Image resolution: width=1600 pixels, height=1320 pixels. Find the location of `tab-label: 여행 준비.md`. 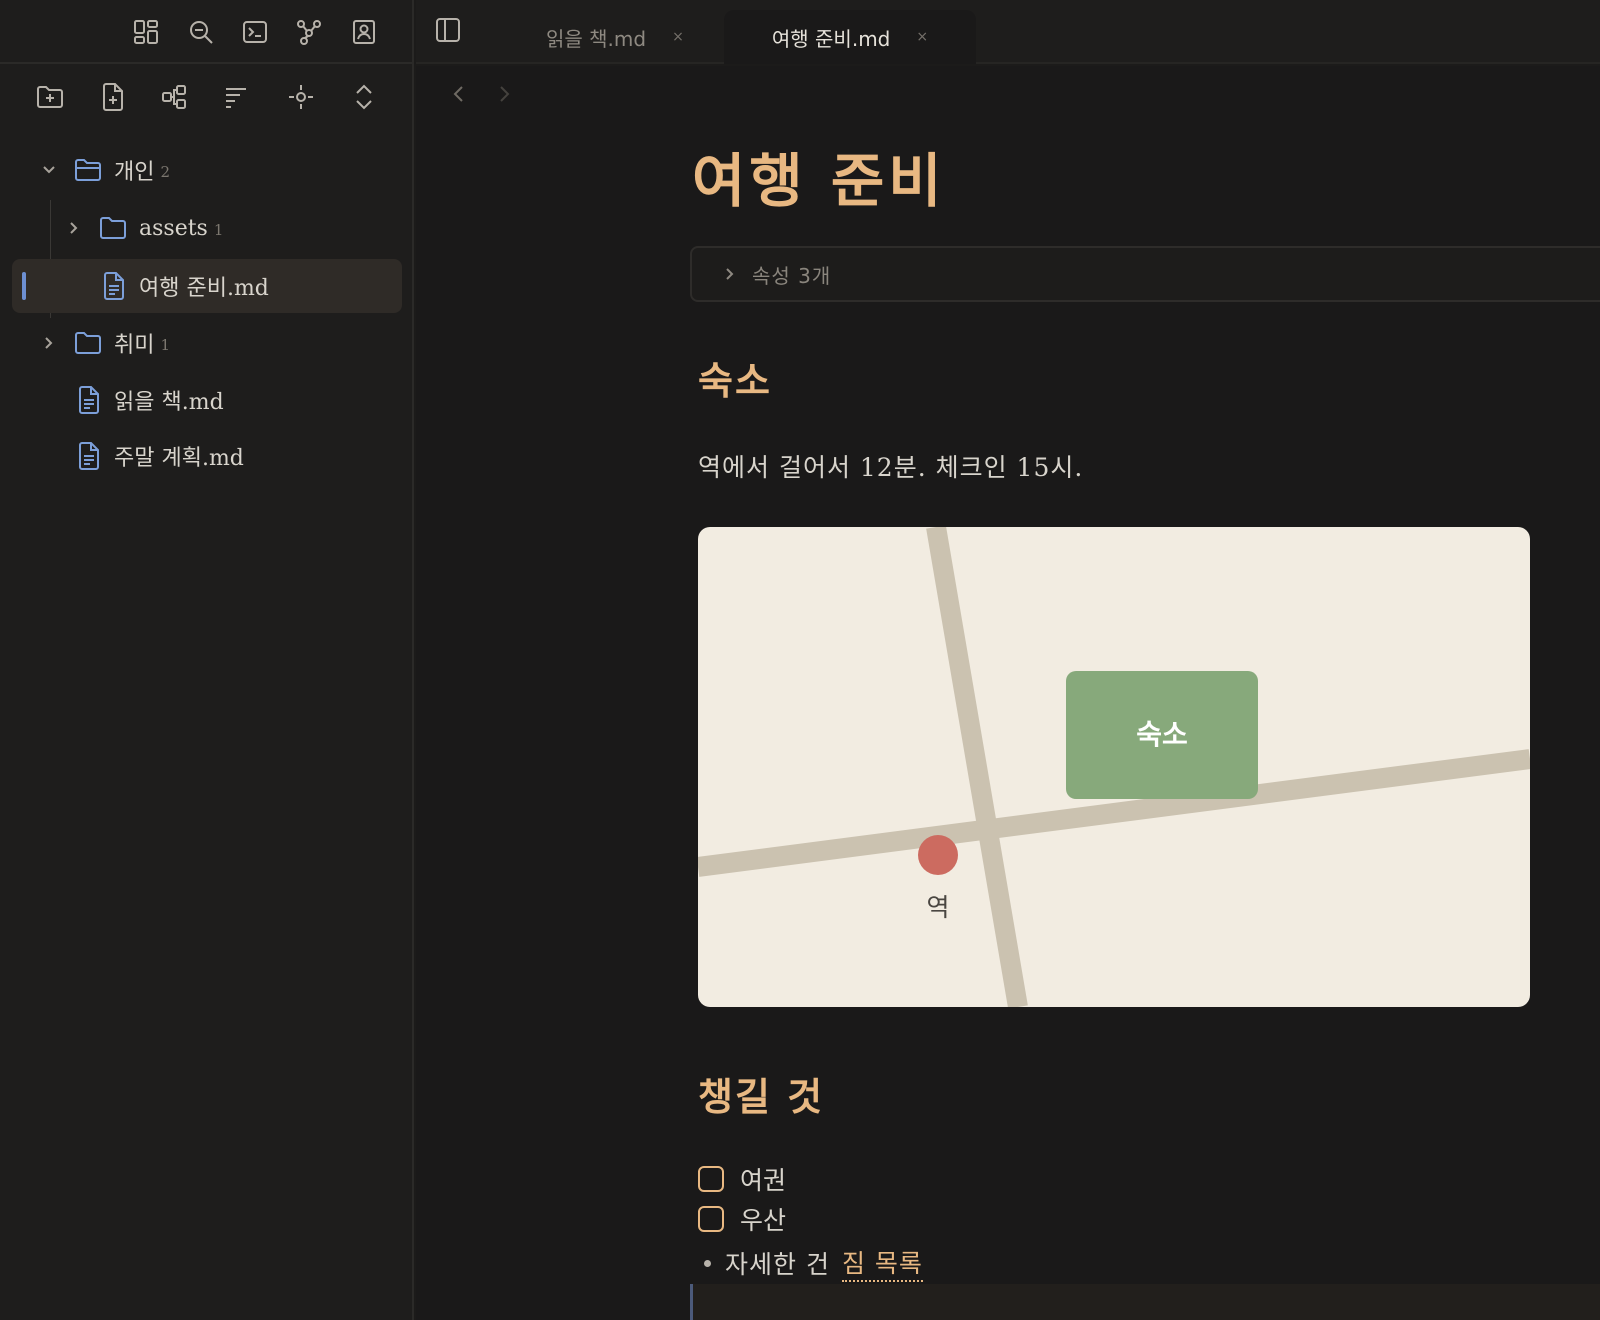

tab-label: 여행 준비.md is located at coordinates (831, 38).